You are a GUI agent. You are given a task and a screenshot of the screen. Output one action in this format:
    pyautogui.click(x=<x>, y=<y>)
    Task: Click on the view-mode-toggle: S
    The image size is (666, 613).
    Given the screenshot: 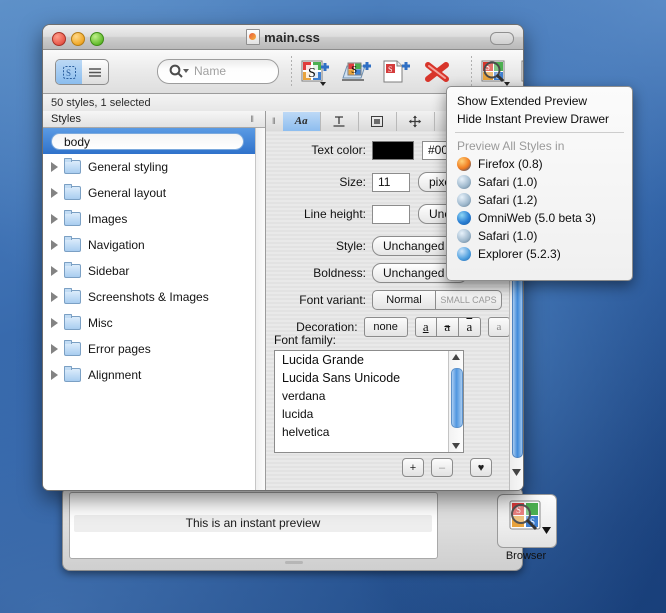 What is the action you would take?
    pyautogui.click(x=82, y=72)
    